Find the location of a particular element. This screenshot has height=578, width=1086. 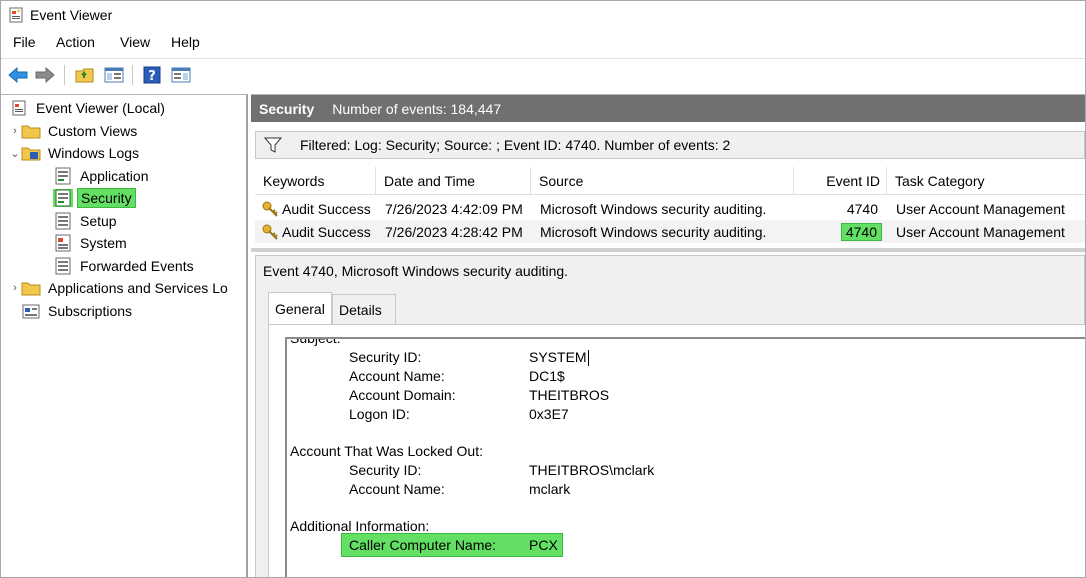

action-pane-button is located at coordinates (181, 75).